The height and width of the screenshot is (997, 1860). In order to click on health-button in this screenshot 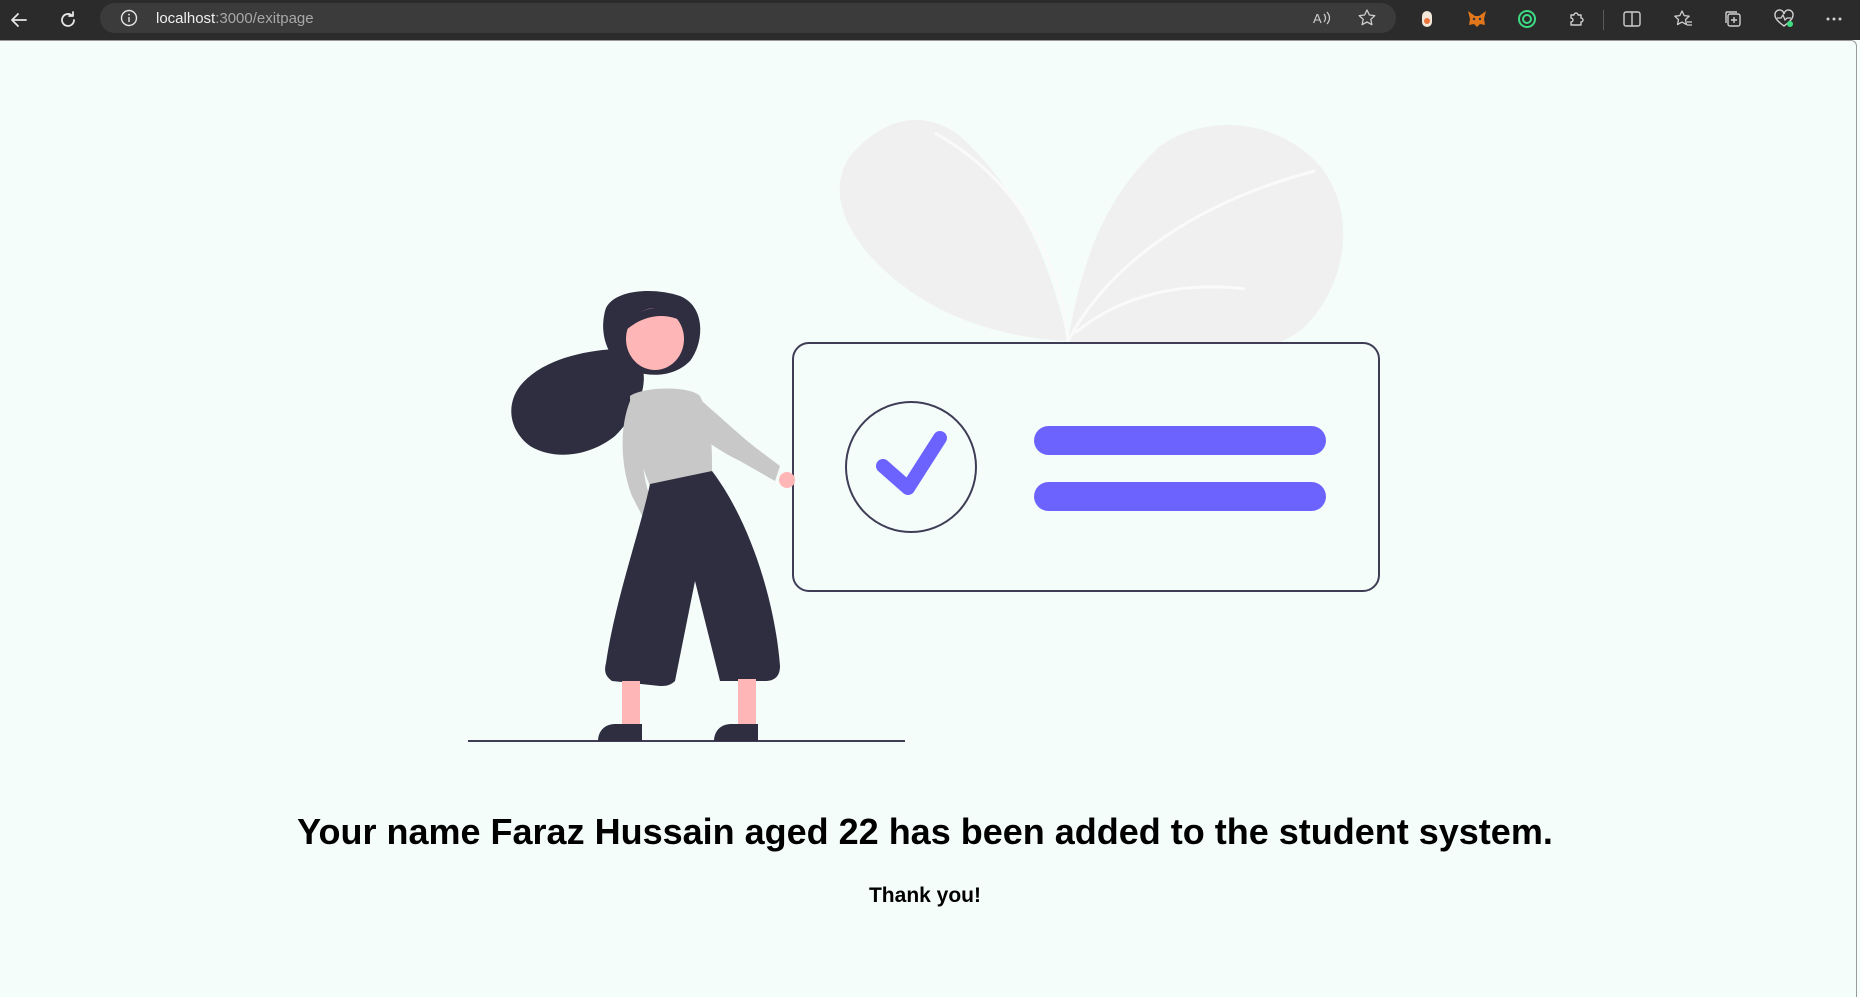, I will do `click(1784, 19)`.